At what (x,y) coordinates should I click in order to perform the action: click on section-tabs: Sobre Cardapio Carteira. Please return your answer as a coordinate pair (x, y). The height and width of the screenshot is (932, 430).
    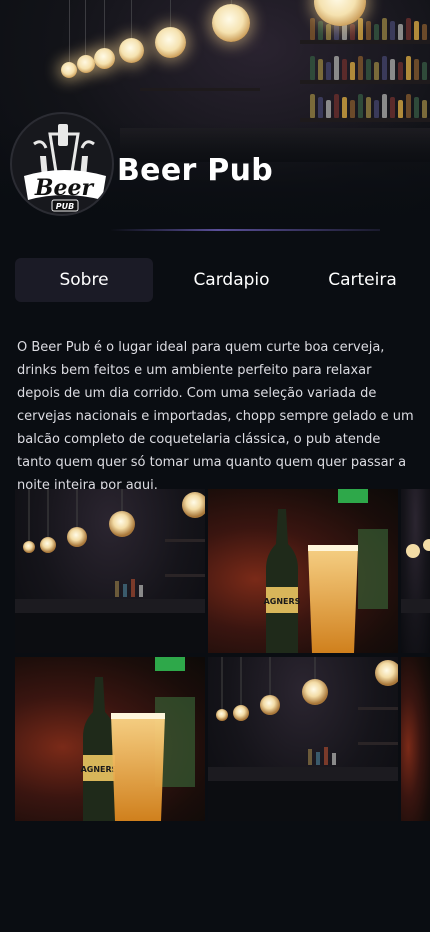
    Looking at the image, I should click on (215, 280).